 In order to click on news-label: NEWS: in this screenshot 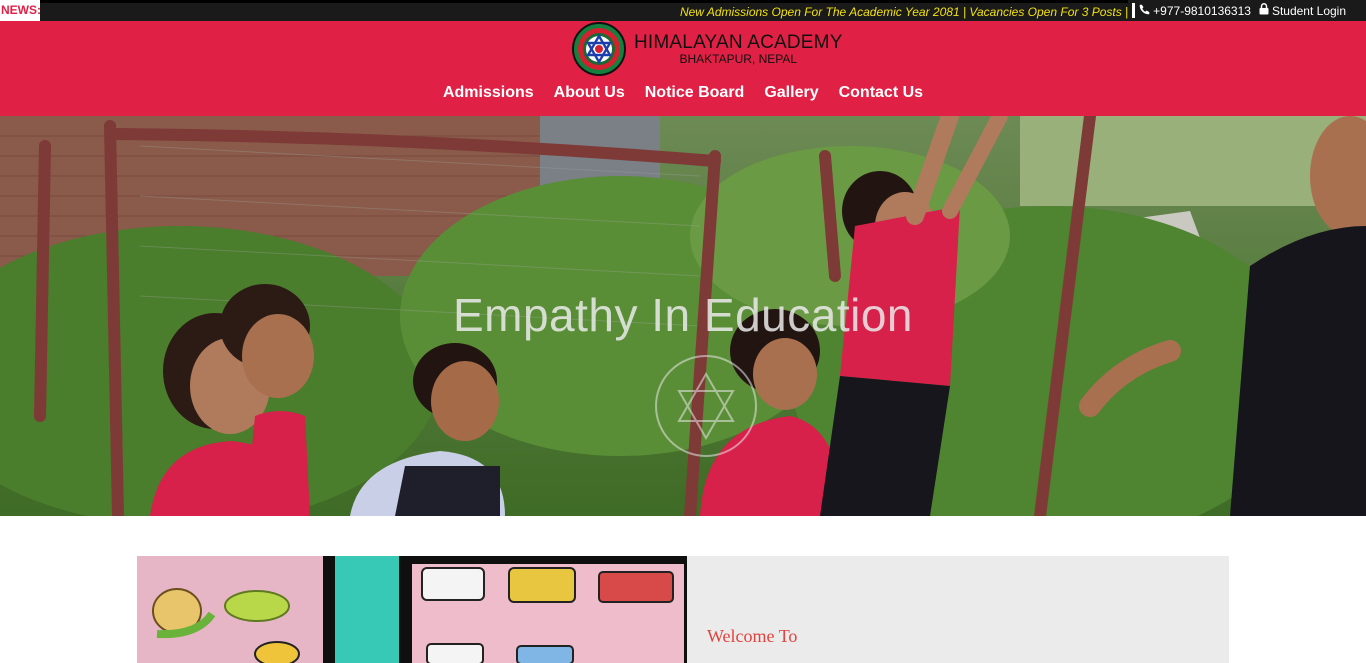, I will do `click(20, 10)`.